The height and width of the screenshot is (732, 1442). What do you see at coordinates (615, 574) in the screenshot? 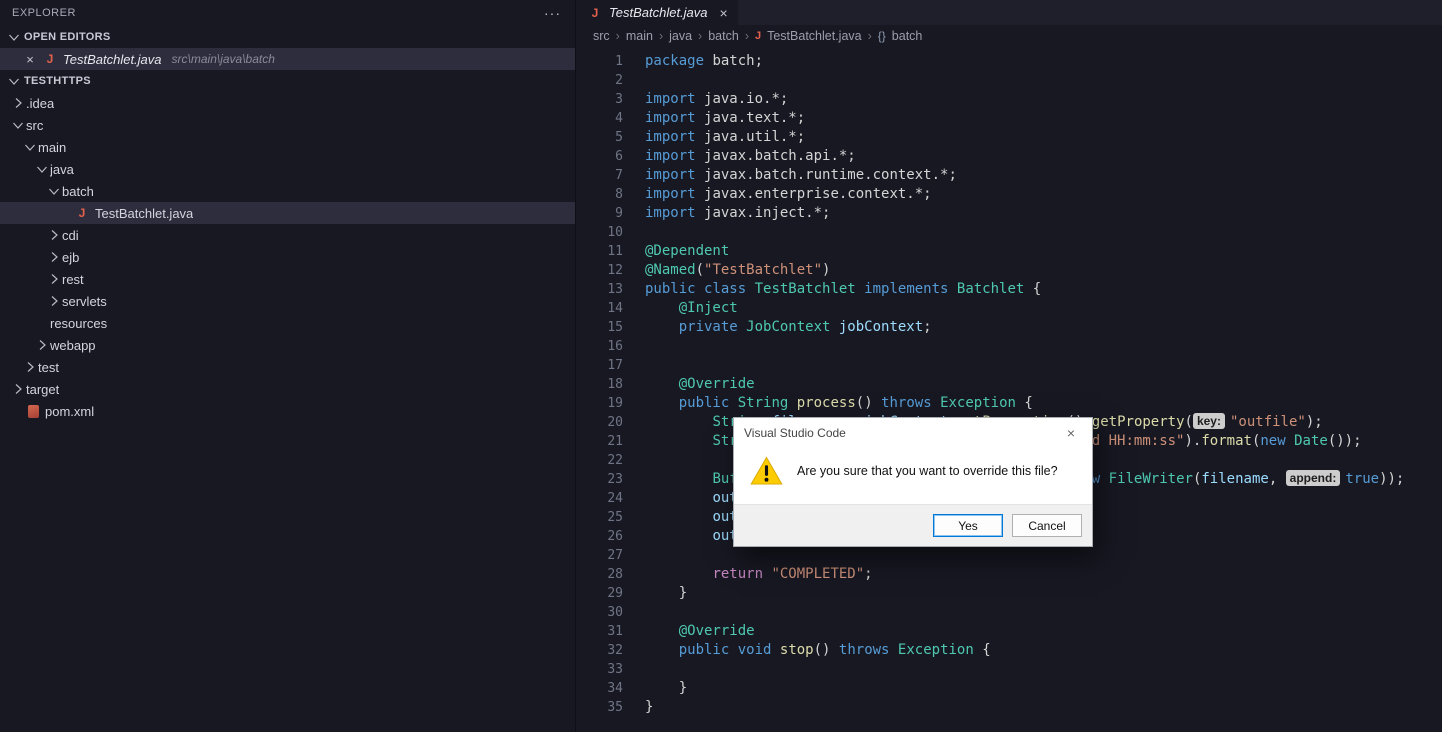
I see `line-number: 28` at bounding box center [615, 574].